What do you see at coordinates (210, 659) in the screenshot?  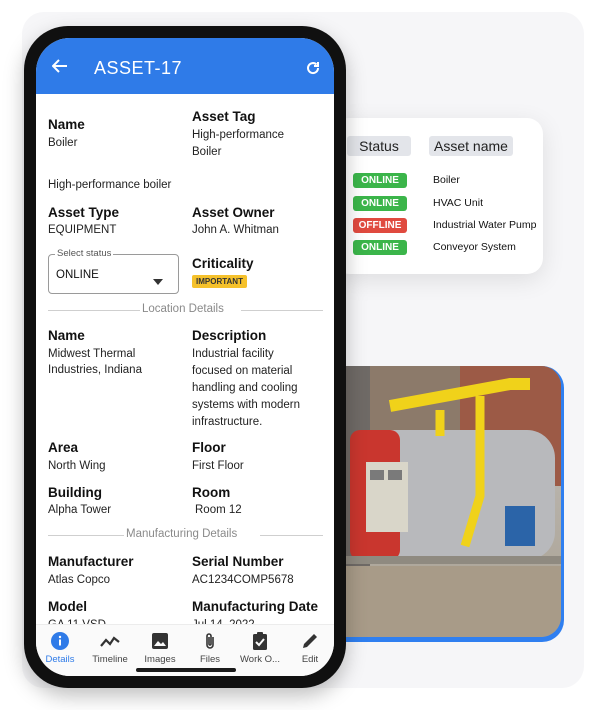 I see `nav-label: Files` at bounding box center [210, 659].